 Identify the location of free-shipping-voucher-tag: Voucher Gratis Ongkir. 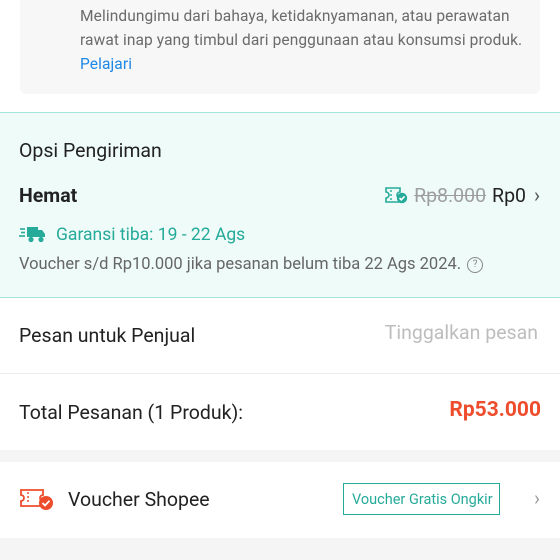
(421, 499).